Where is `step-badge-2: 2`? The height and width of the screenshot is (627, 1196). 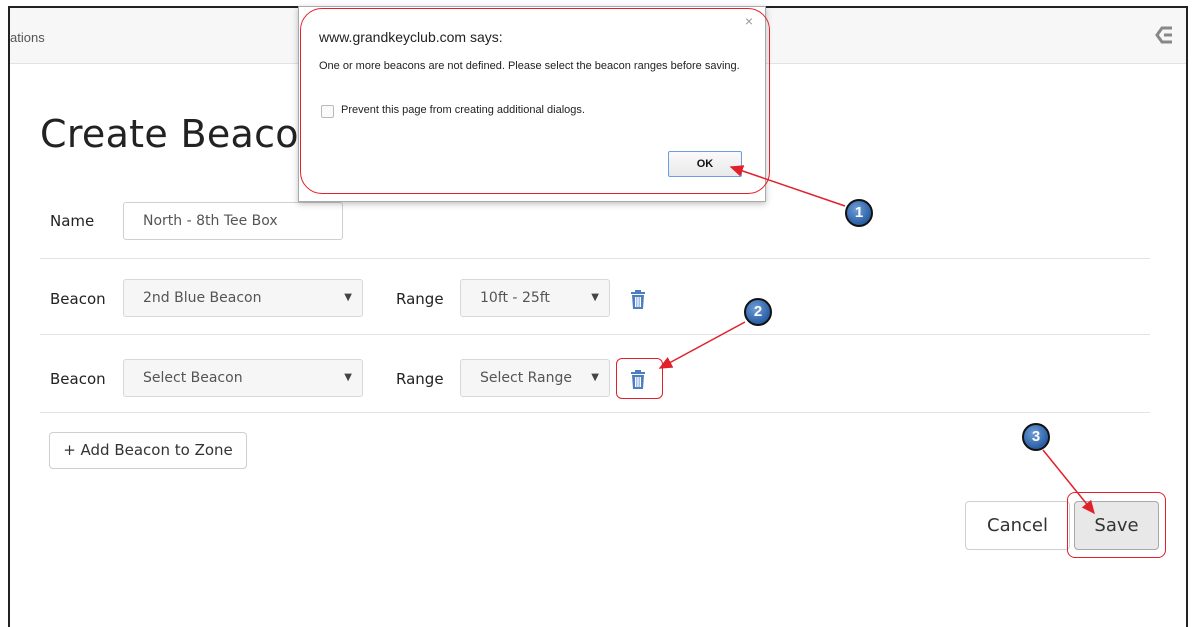
step-badge-2: 2 is located at coordinates (758, 312).